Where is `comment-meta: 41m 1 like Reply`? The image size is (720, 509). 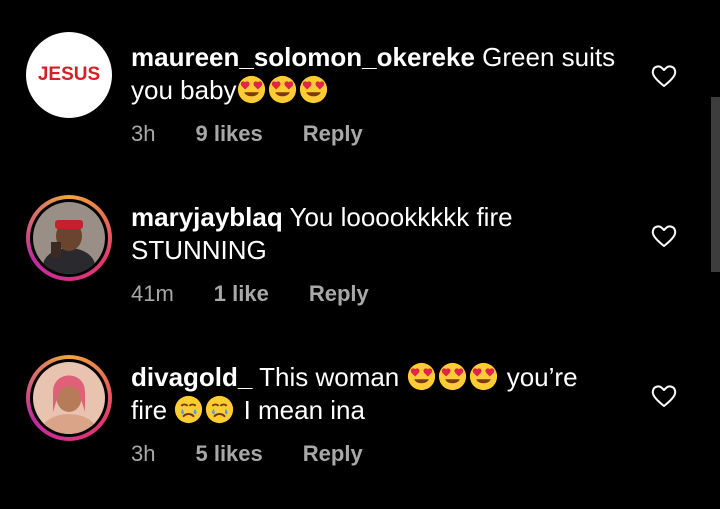
comment-meta: 41m 1 like Reply is located at coordinates (270, 294).